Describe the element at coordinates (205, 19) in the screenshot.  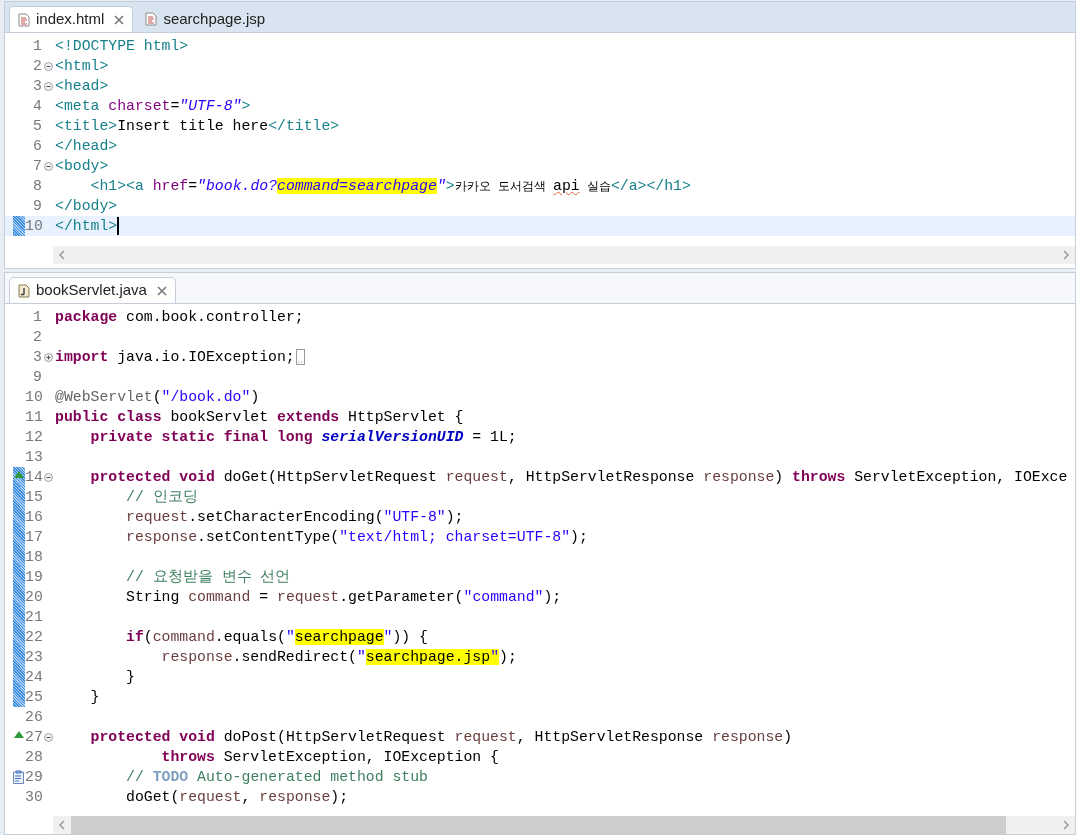
I see `editor-tab: searchpage.jsp` at that location.